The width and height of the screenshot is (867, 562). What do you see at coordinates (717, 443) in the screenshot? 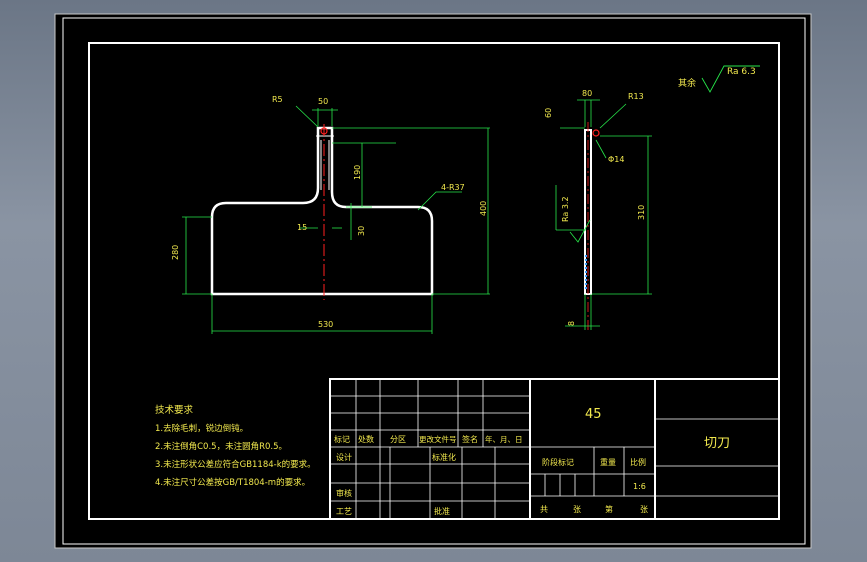
I see `tb-part-name: 切刀` at bounding box center [717, 443].